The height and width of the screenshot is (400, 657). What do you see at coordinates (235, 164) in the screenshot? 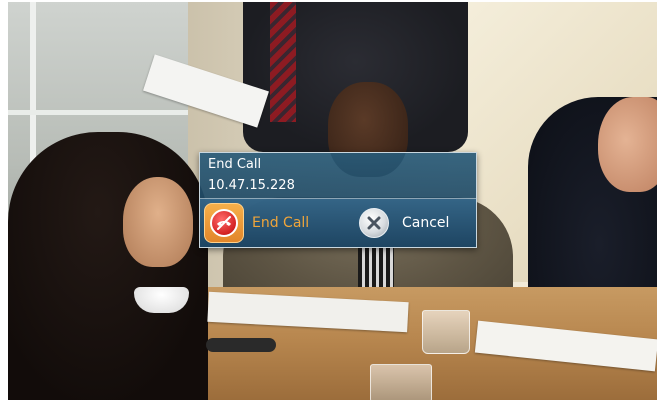
I see `dialog-title: End Call` at bounding box center [235, 164].